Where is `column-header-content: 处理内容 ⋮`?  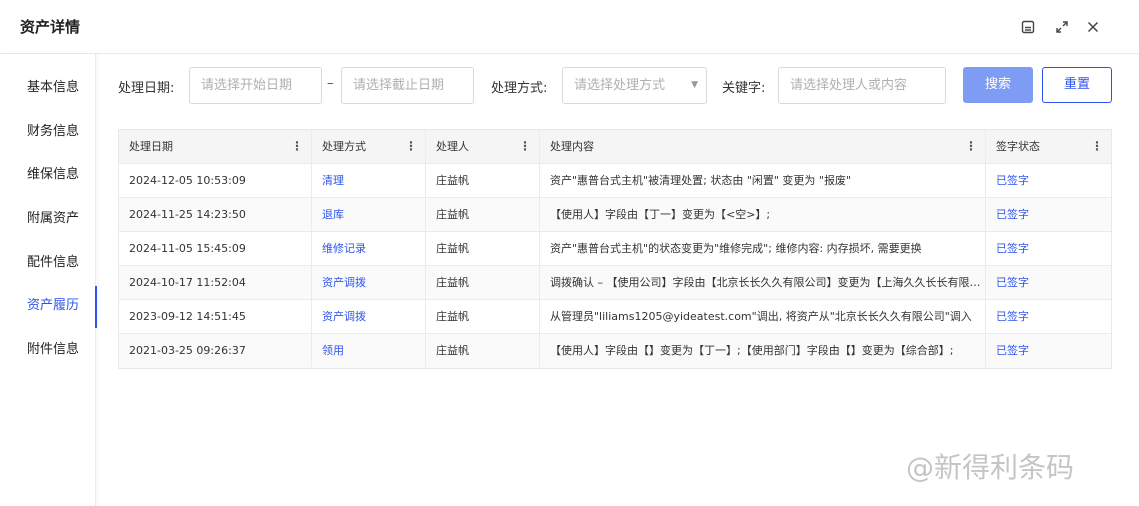 column-header-content: 处理内容 ⋮ is located at coordinates (763, 146).